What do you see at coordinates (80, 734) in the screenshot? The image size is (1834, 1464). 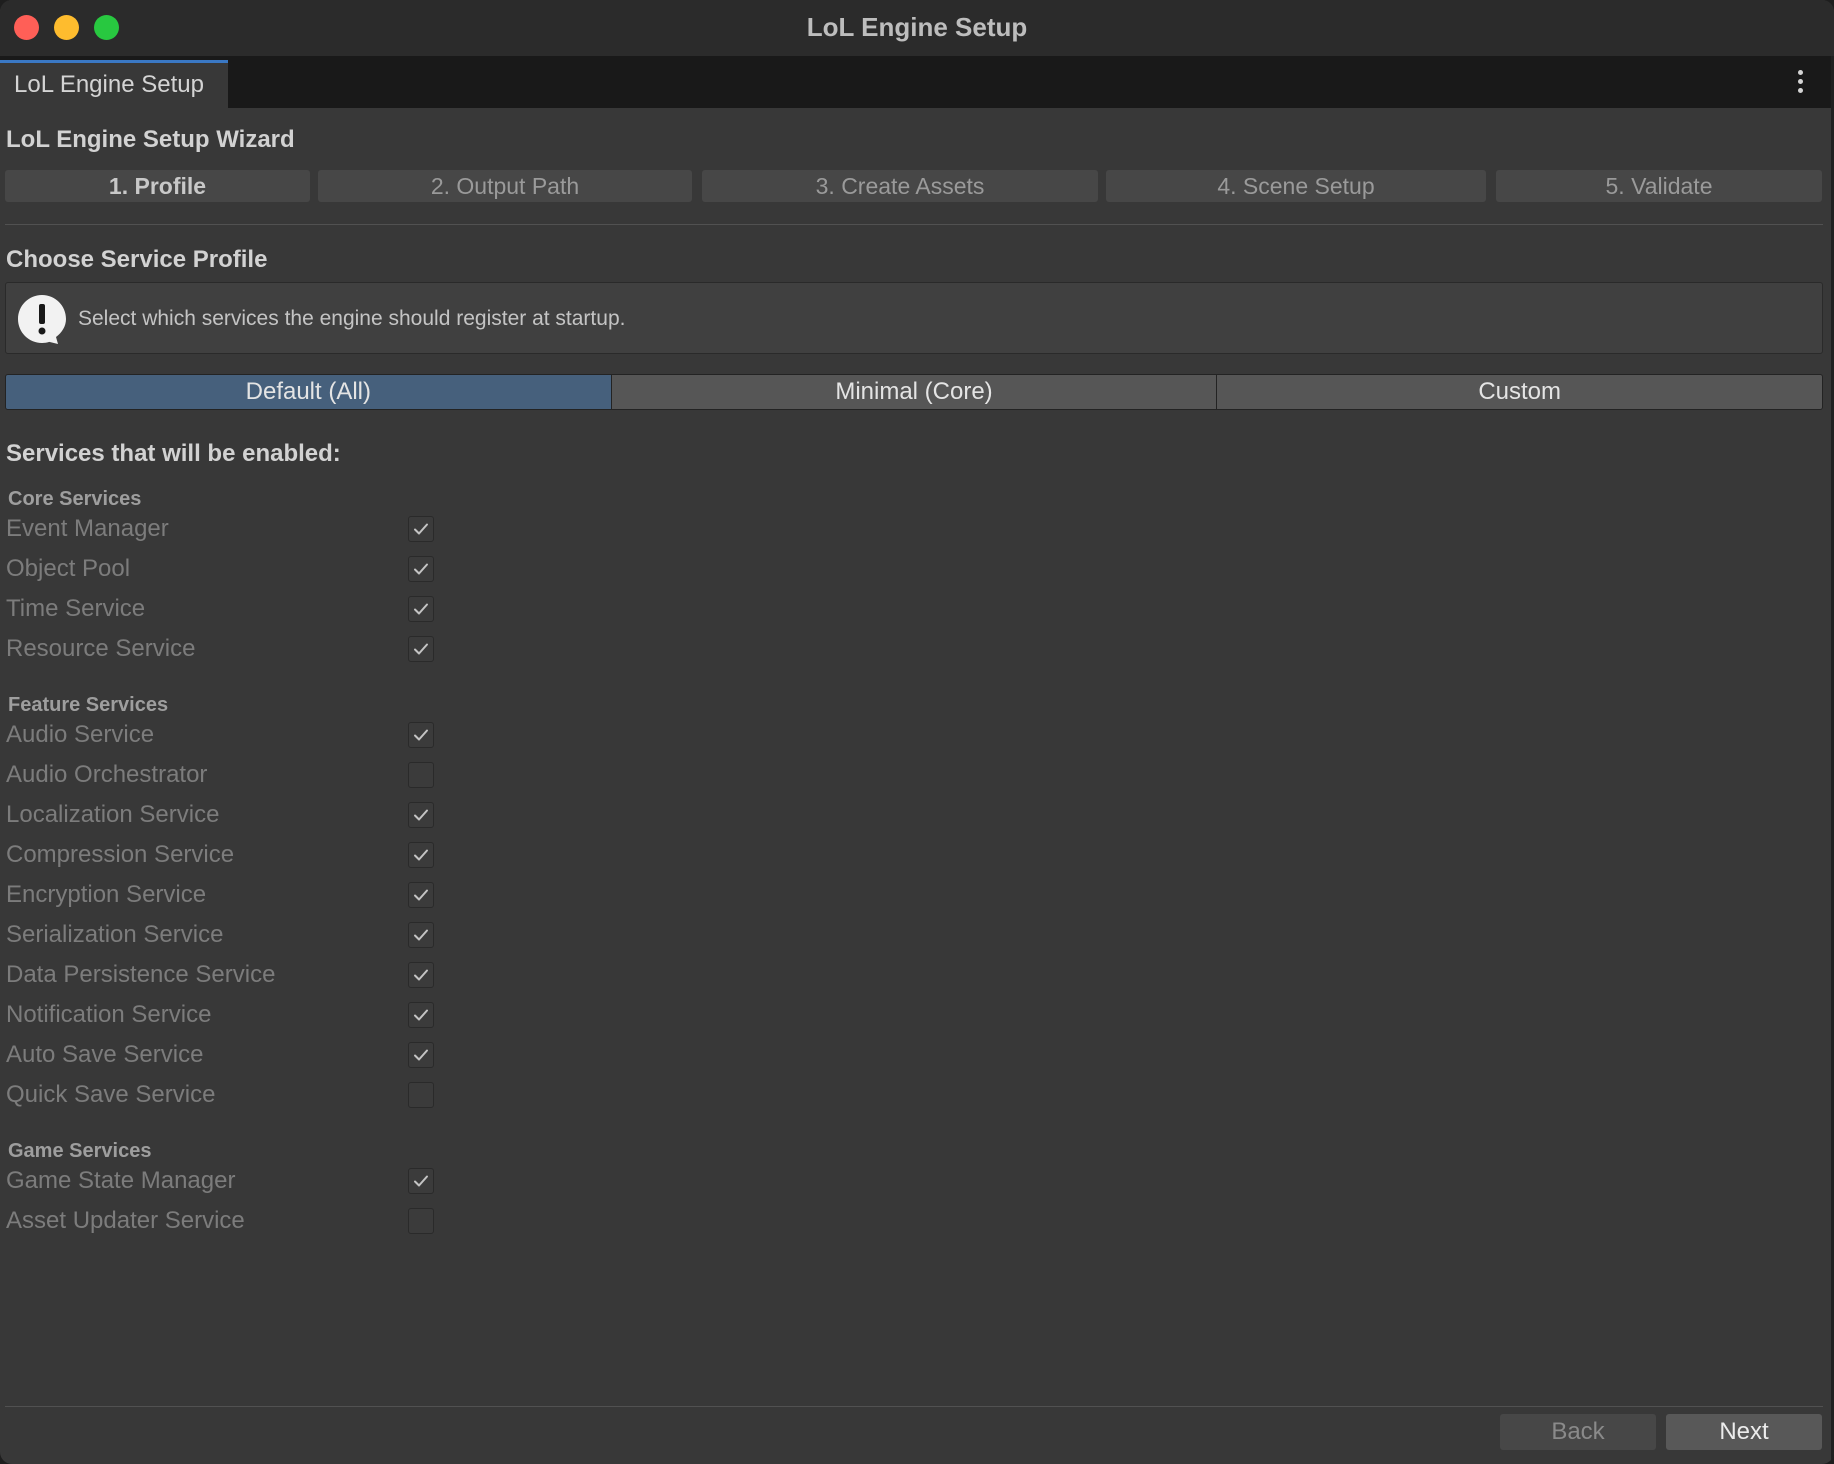 I see `service-label: Audio Service` at bounding box center [80, 734].